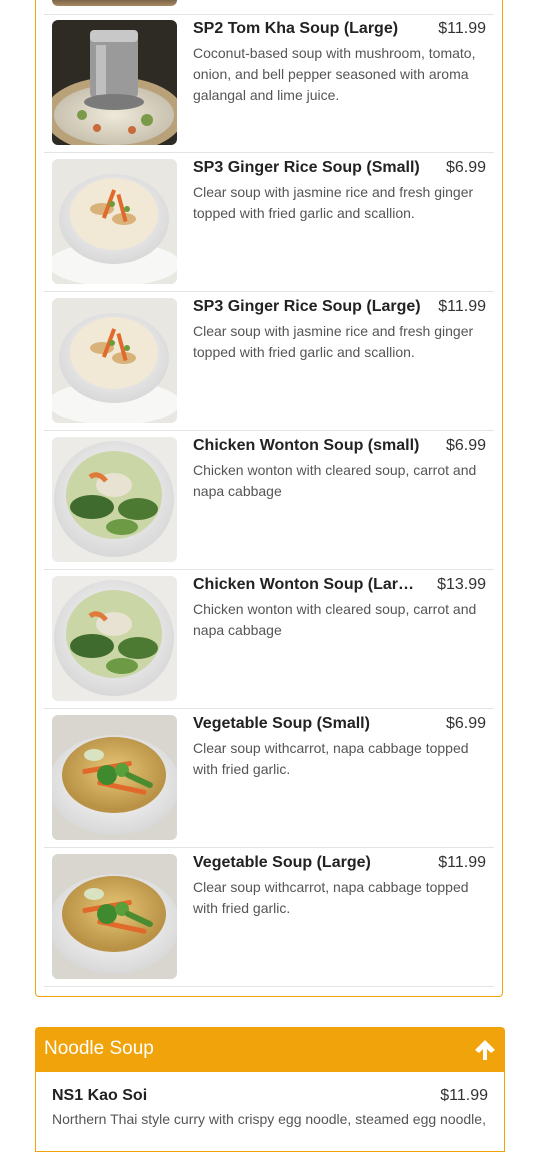  I want to click on section-title: Noodle Soup, so click(99, 1048).